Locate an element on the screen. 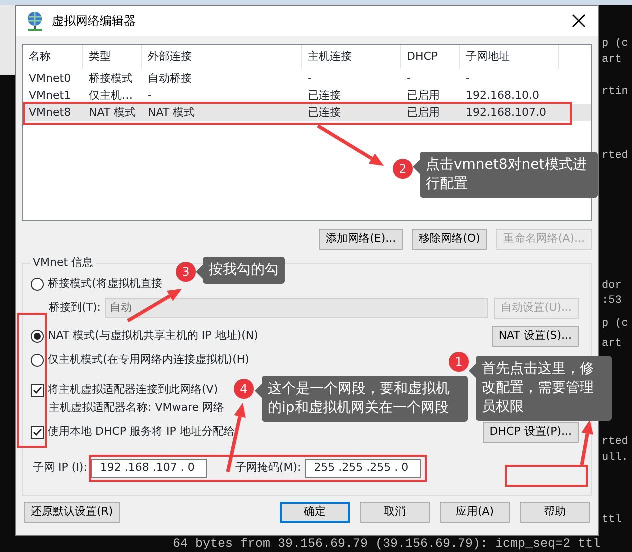 Image resolution: width=632 pixels, height=552 pixels. column-header: 主机连接 is located at coordinates (351, 57).